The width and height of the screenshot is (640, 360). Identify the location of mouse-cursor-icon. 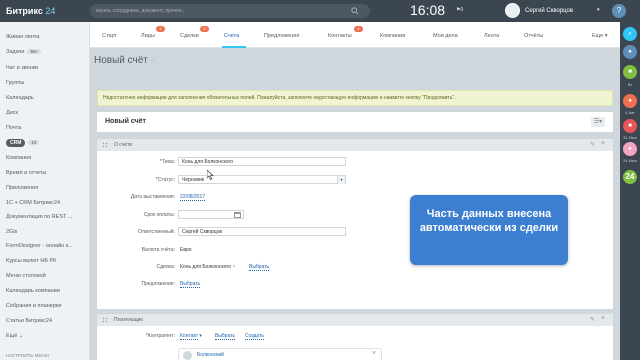
(210, 175).